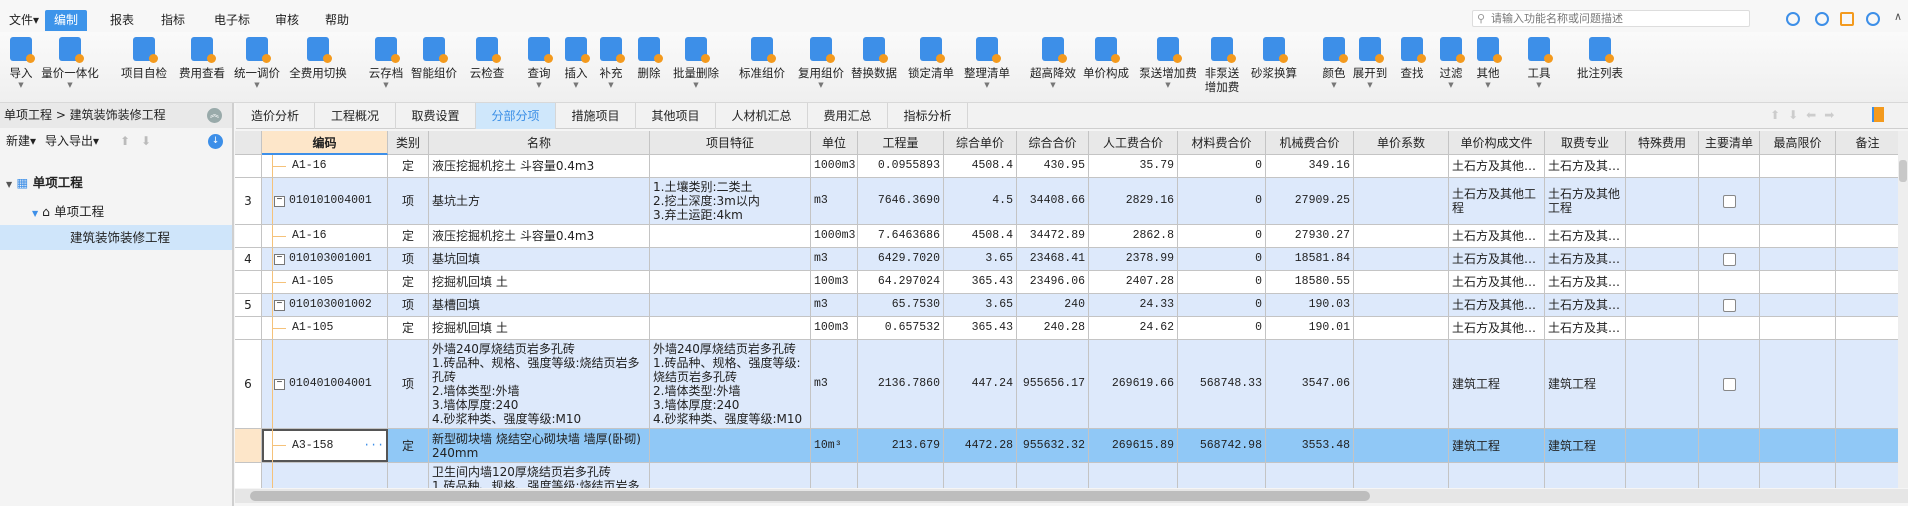  I want to click on cell-qty, so click(901, 475).